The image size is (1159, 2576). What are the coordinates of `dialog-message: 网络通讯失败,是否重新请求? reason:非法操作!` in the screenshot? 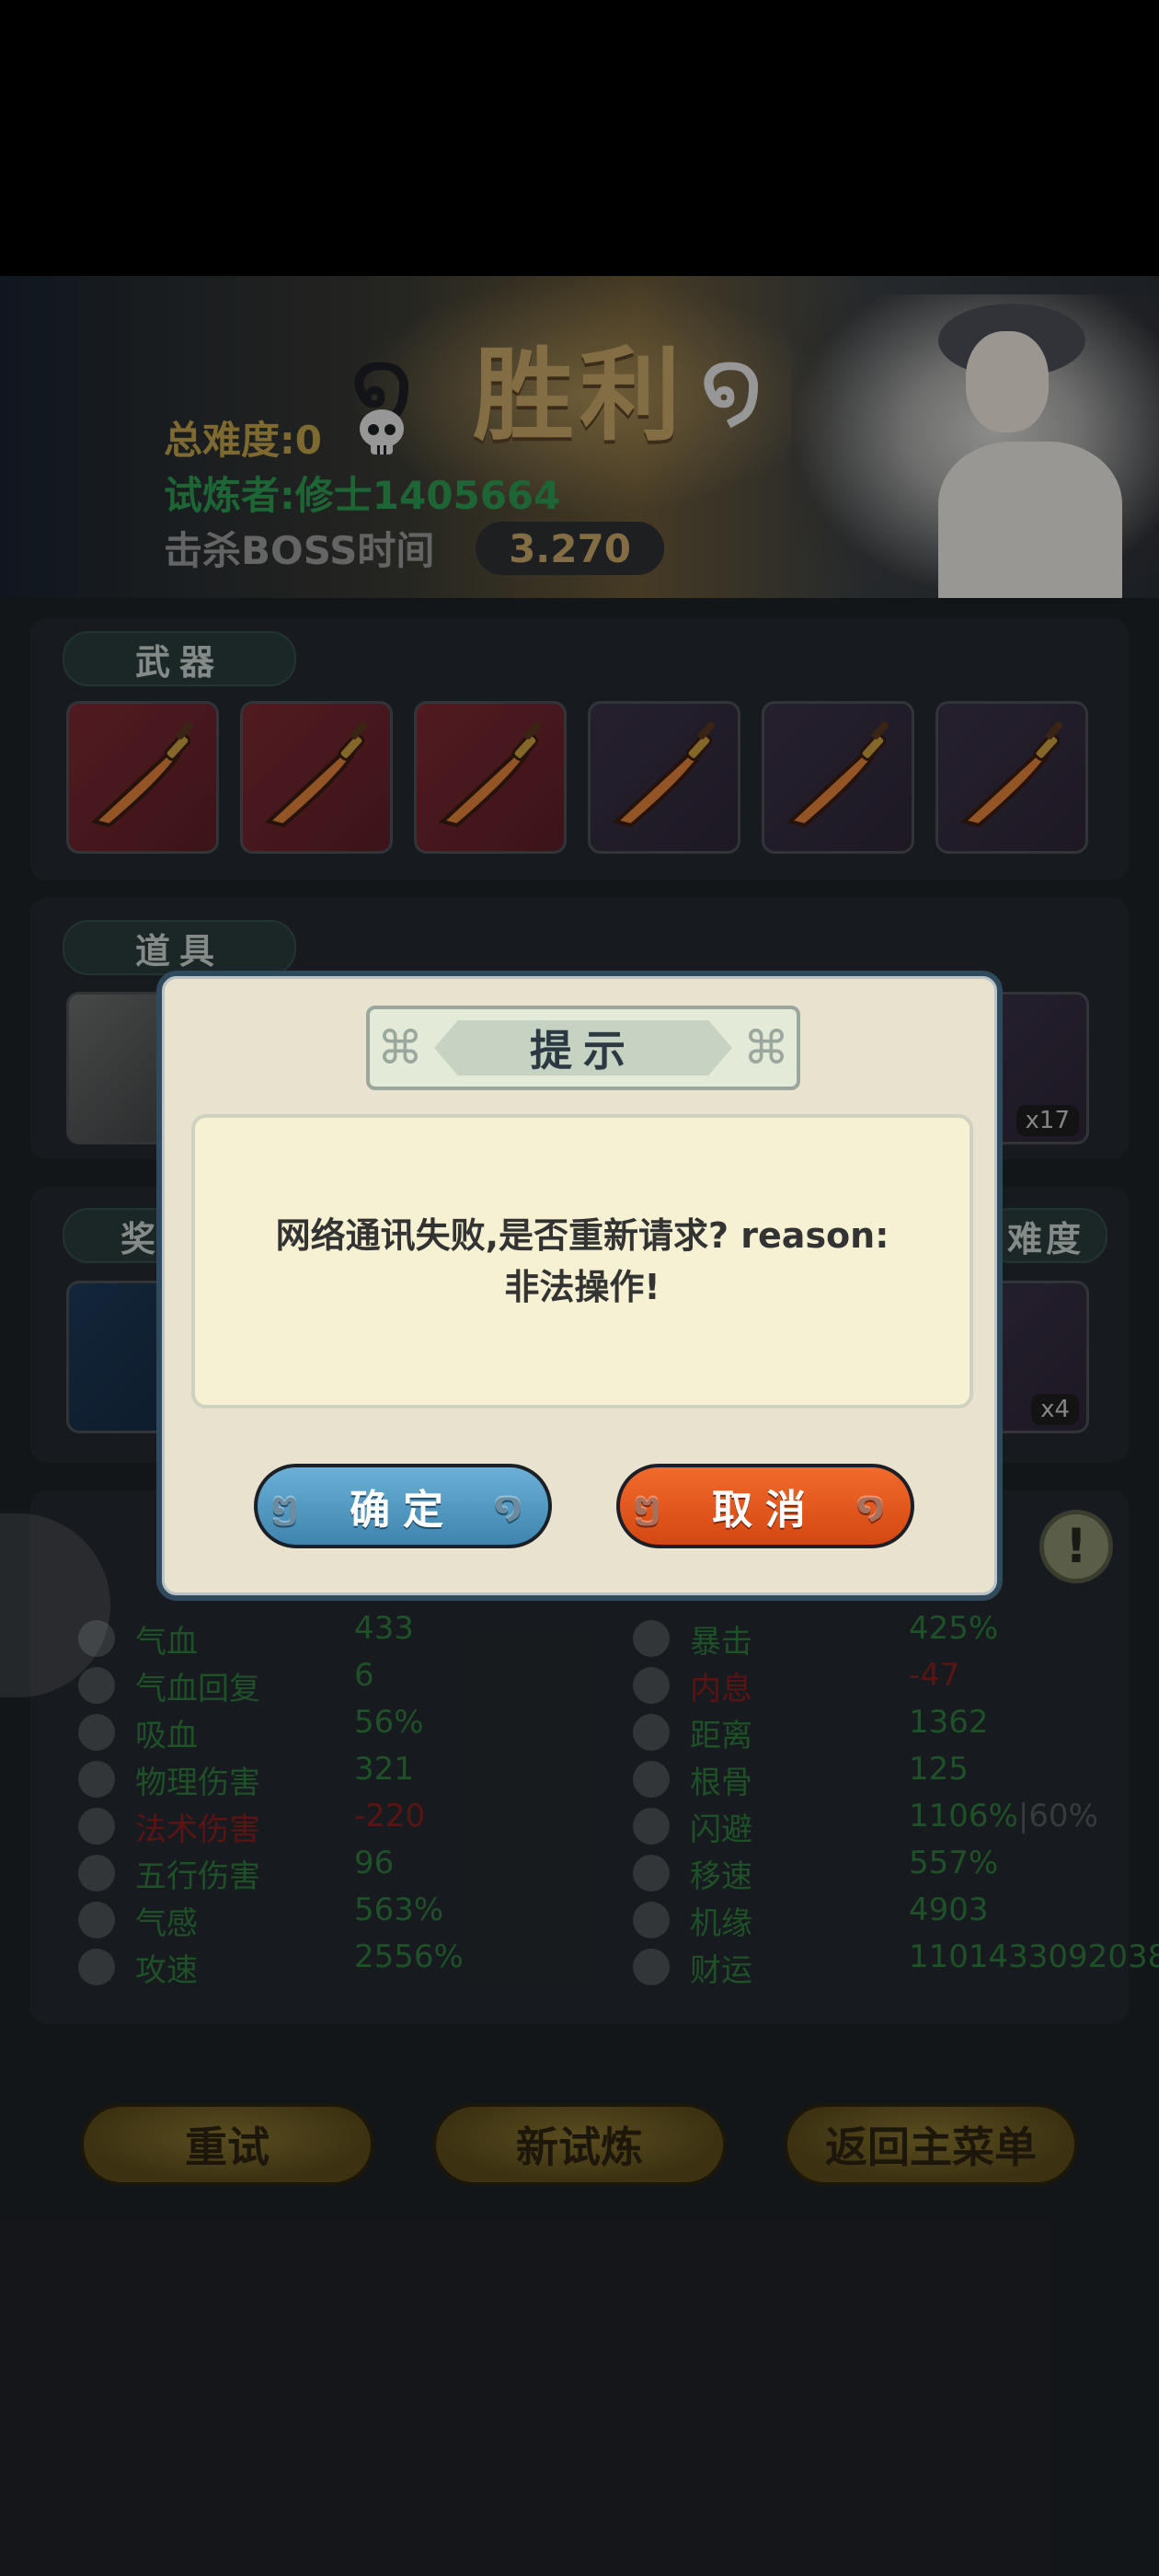 It's located at (582, 1261).